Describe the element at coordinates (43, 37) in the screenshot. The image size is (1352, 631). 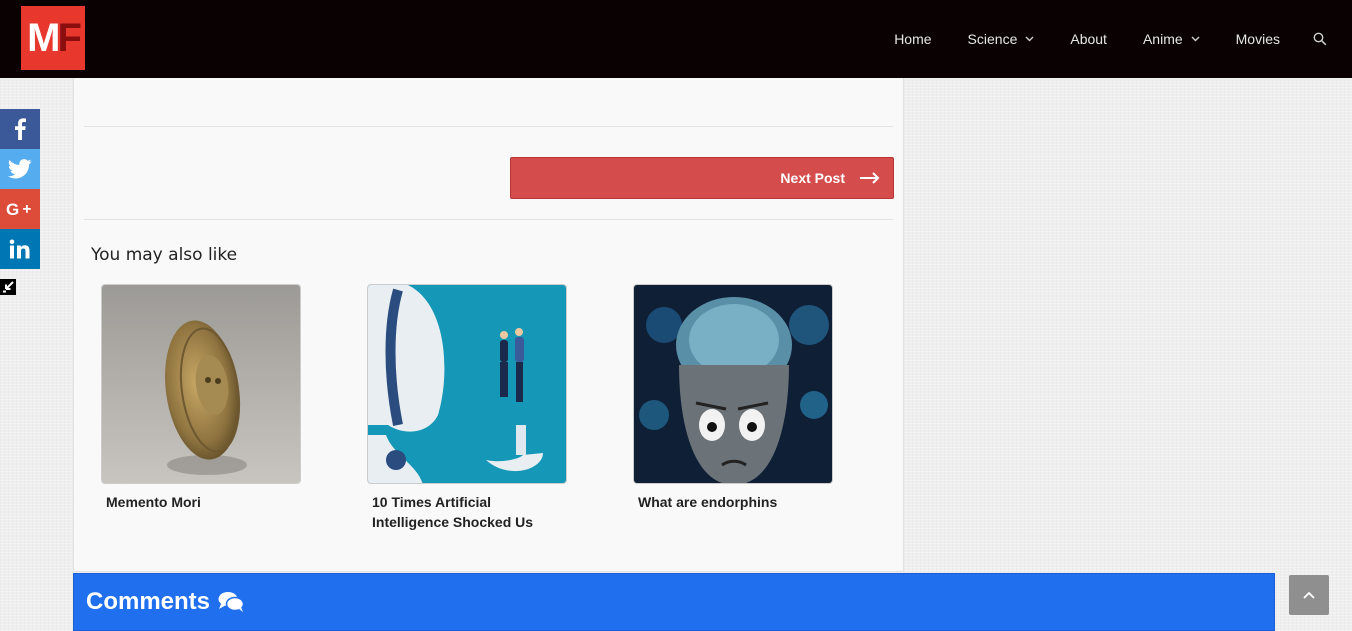
I see `logo-letter-m: M` at that location.